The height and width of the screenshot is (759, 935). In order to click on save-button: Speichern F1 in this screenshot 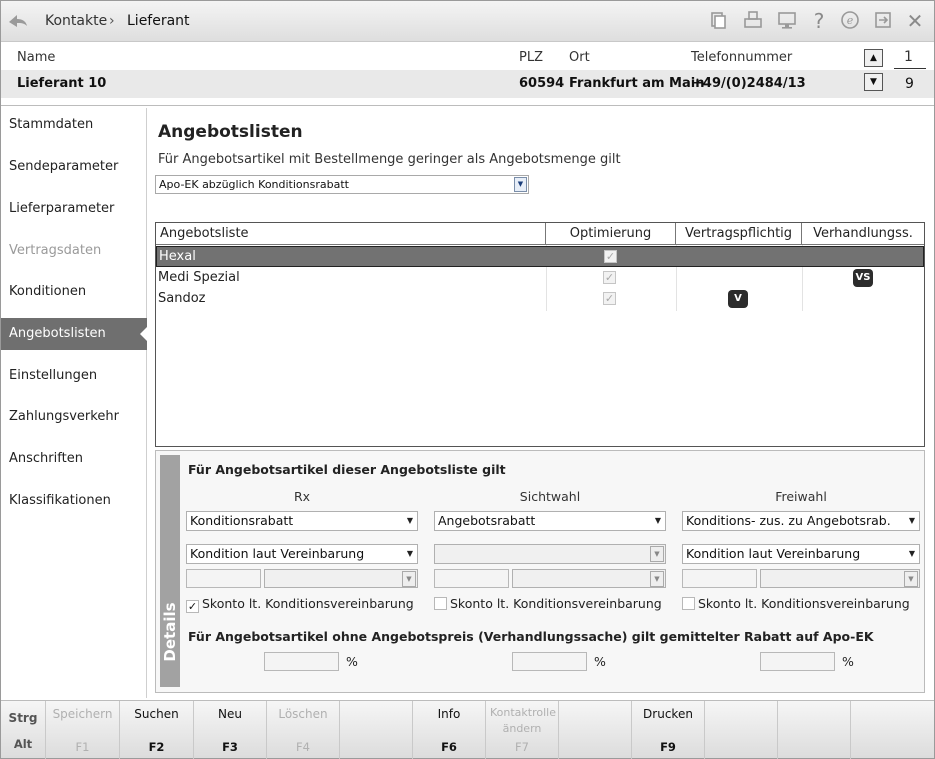, I will do `click(83, 730)`.